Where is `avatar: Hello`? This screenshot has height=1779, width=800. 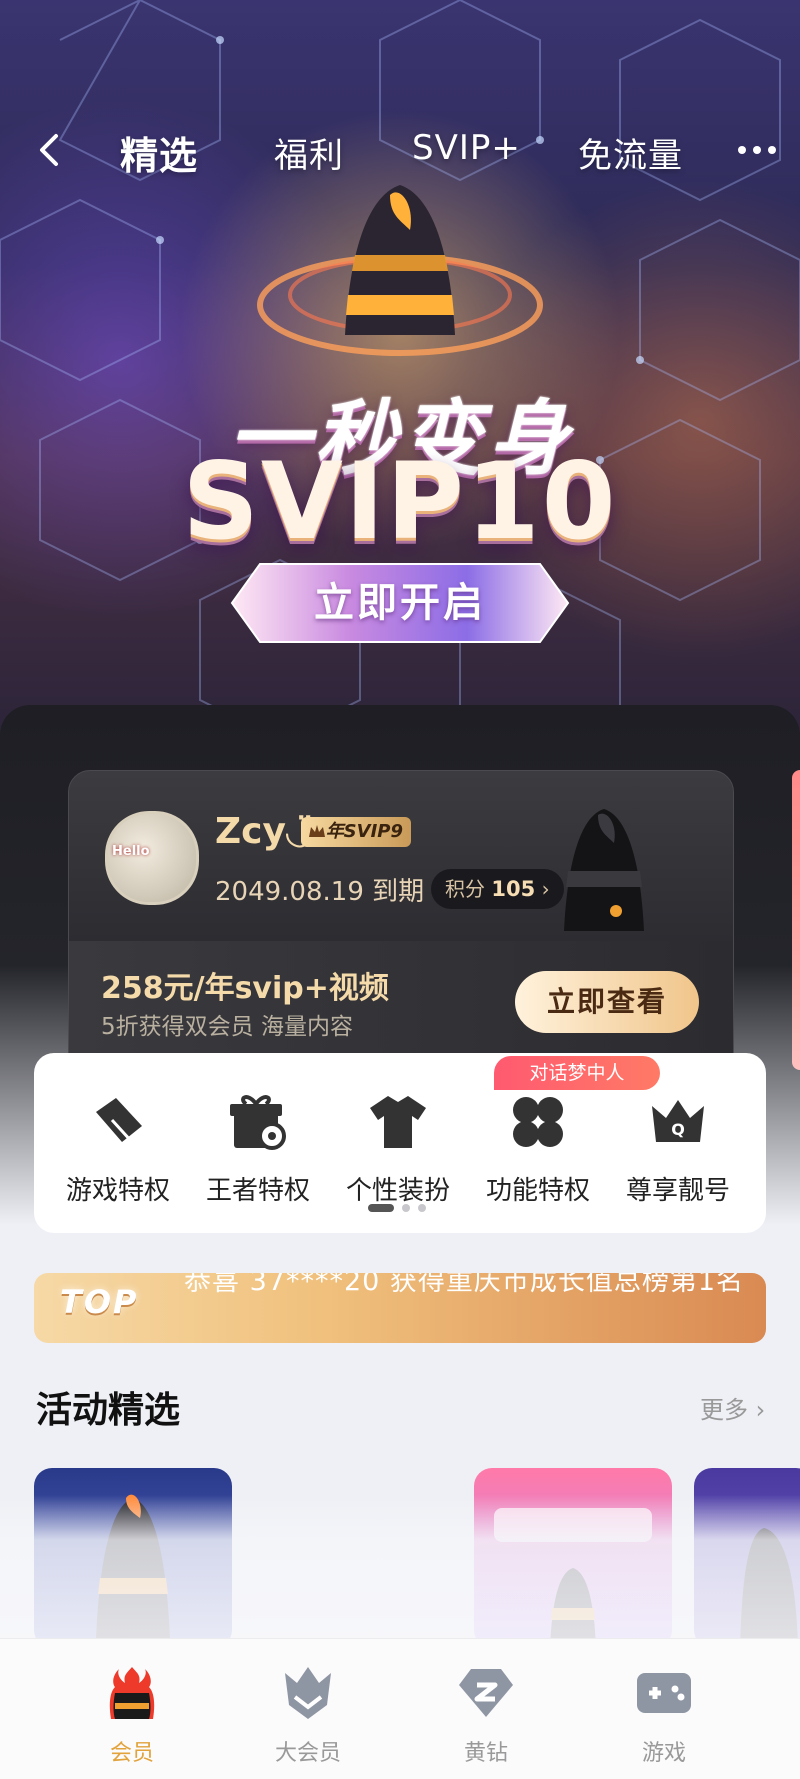 avatar: Hello is located at coordinates (152, 858).